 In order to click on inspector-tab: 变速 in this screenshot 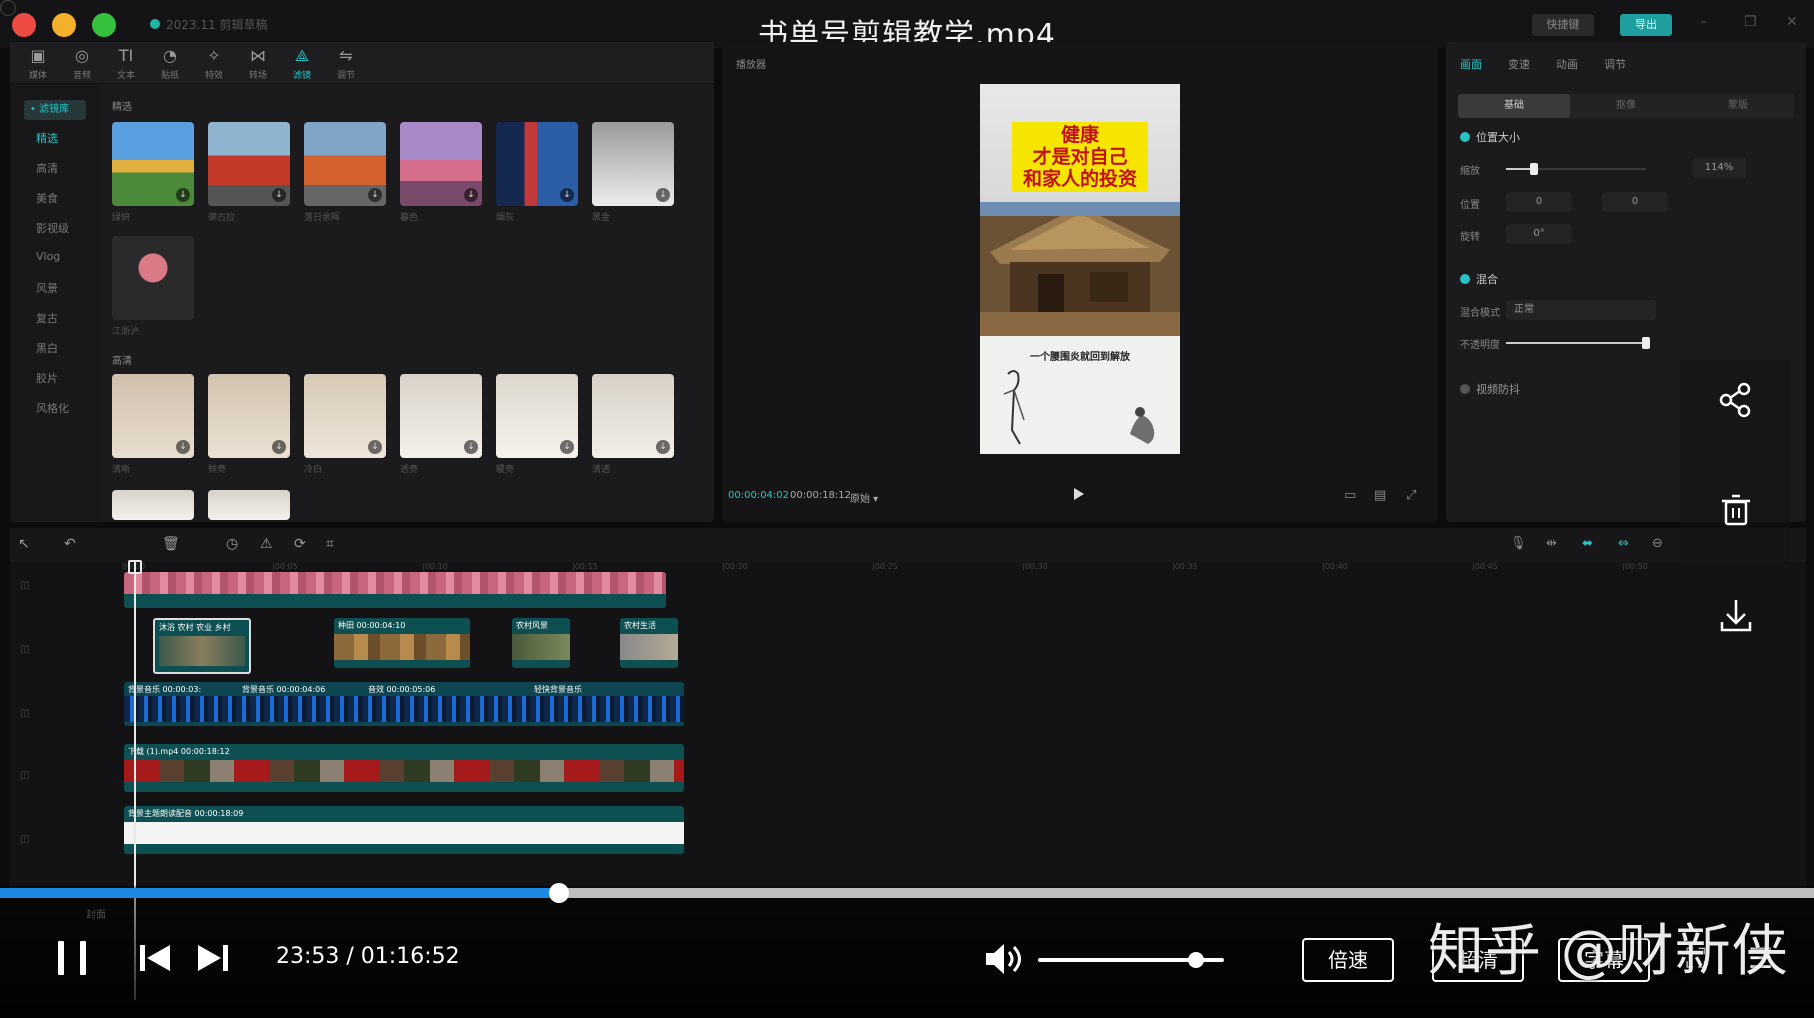, I will do `click(1519, 64)`.